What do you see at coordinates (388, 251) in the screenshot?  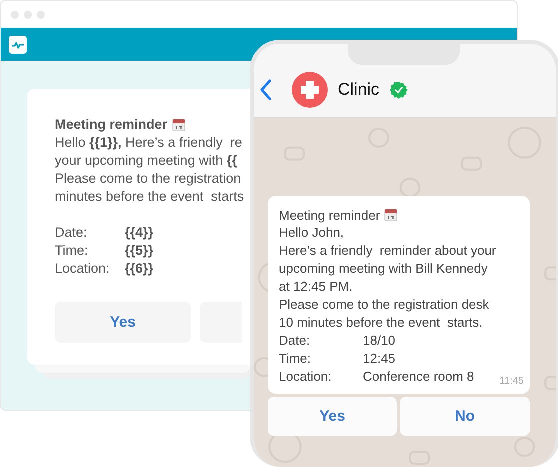 I see `message-text: Here’s a friendly reminder about your` at bounding box center [388, 251].